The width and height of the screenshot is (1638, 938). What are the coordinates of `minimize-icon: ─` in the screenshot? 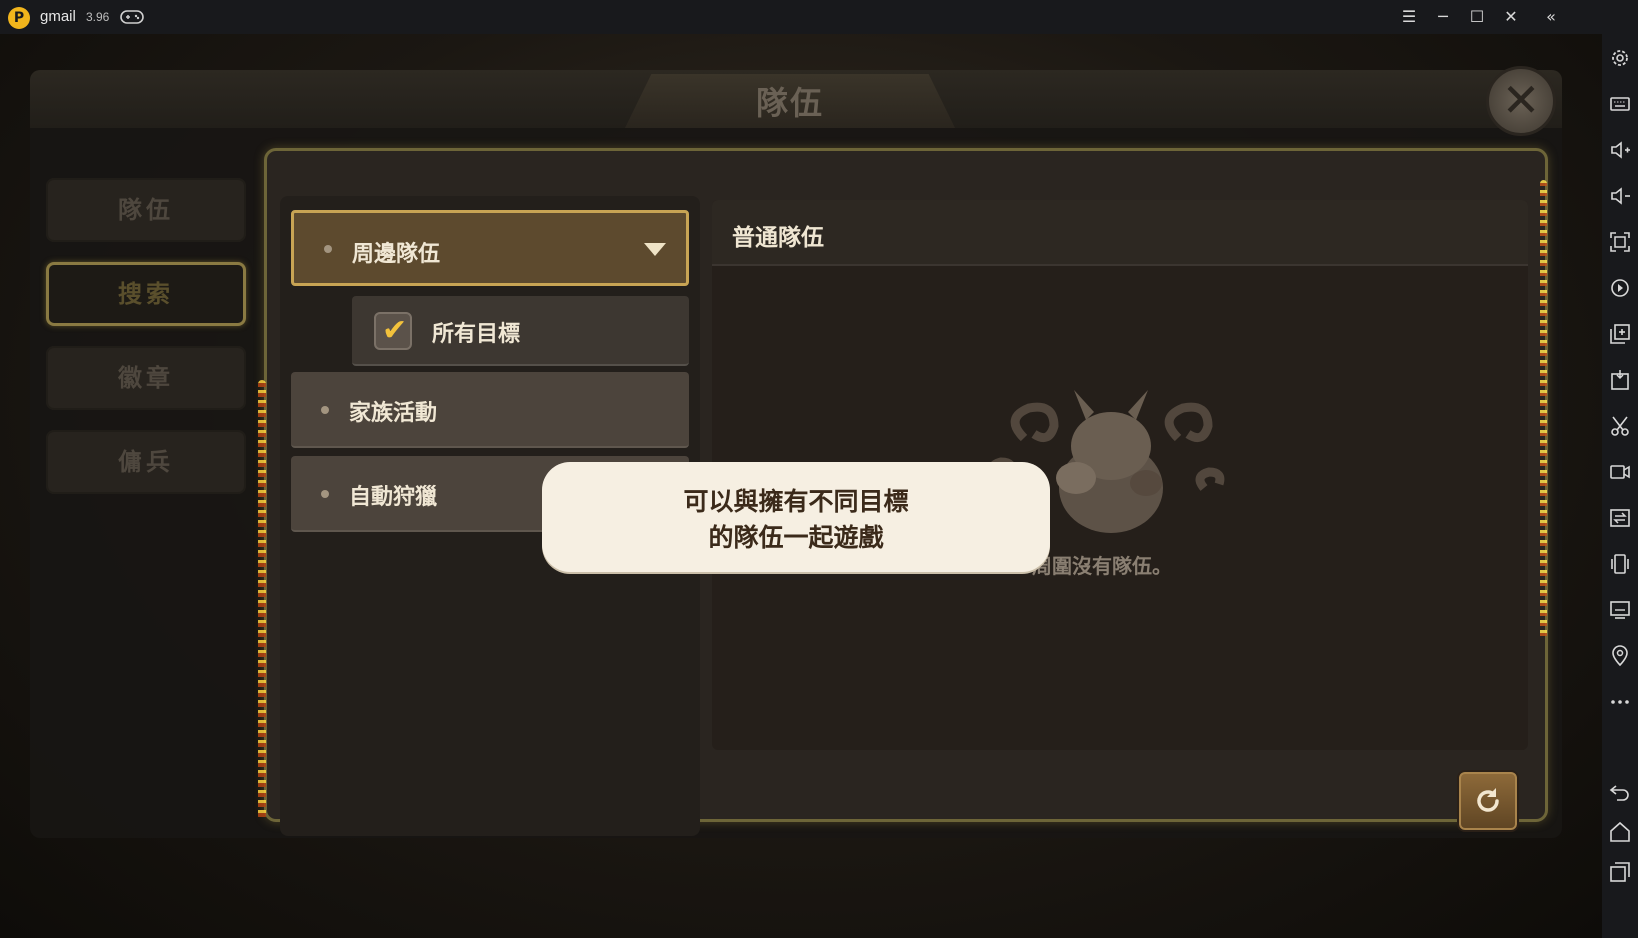 It's located at (1443, 17).